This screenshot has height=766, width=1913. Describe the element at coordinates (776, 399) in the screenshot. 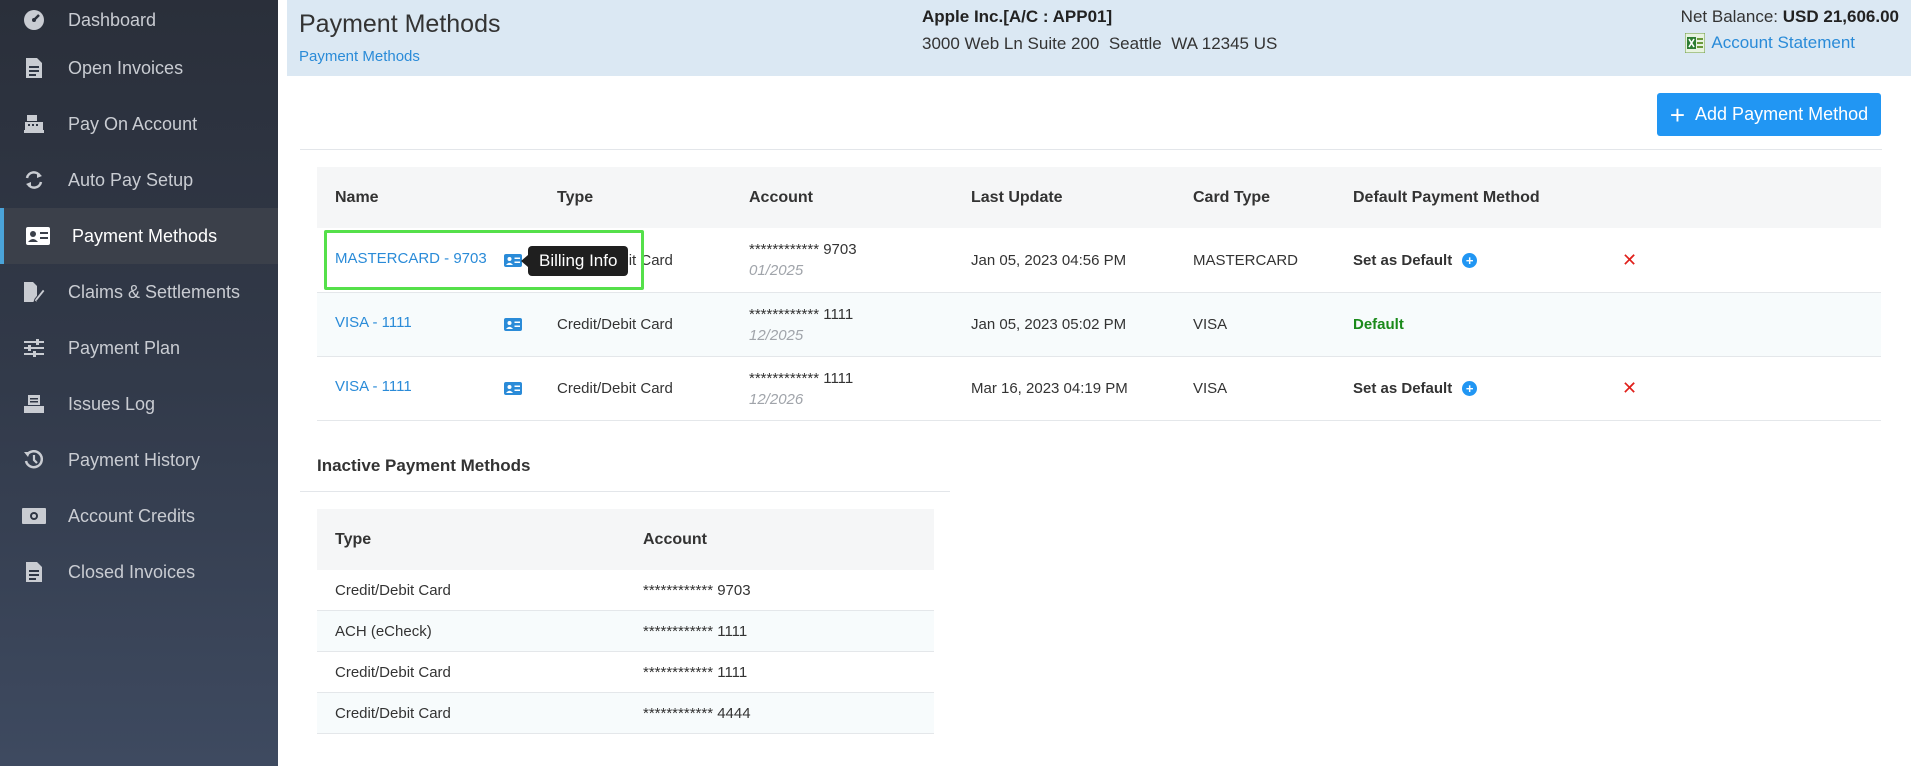

I see `expiry-date: 12/2026` at that location.